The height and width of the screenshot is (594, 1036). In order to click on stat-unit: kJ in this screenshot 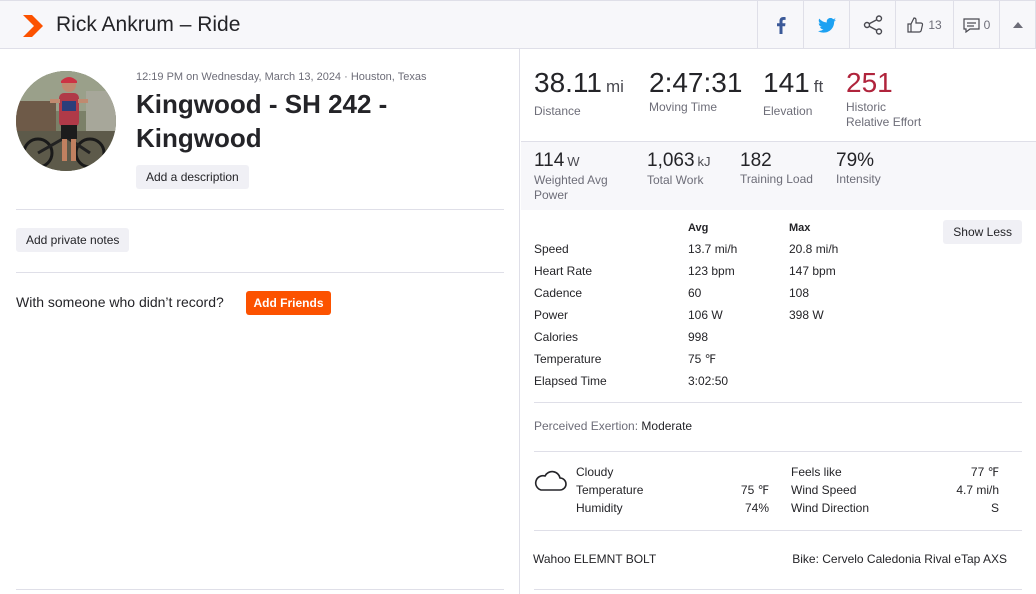, I will do `click(704, 161)`.